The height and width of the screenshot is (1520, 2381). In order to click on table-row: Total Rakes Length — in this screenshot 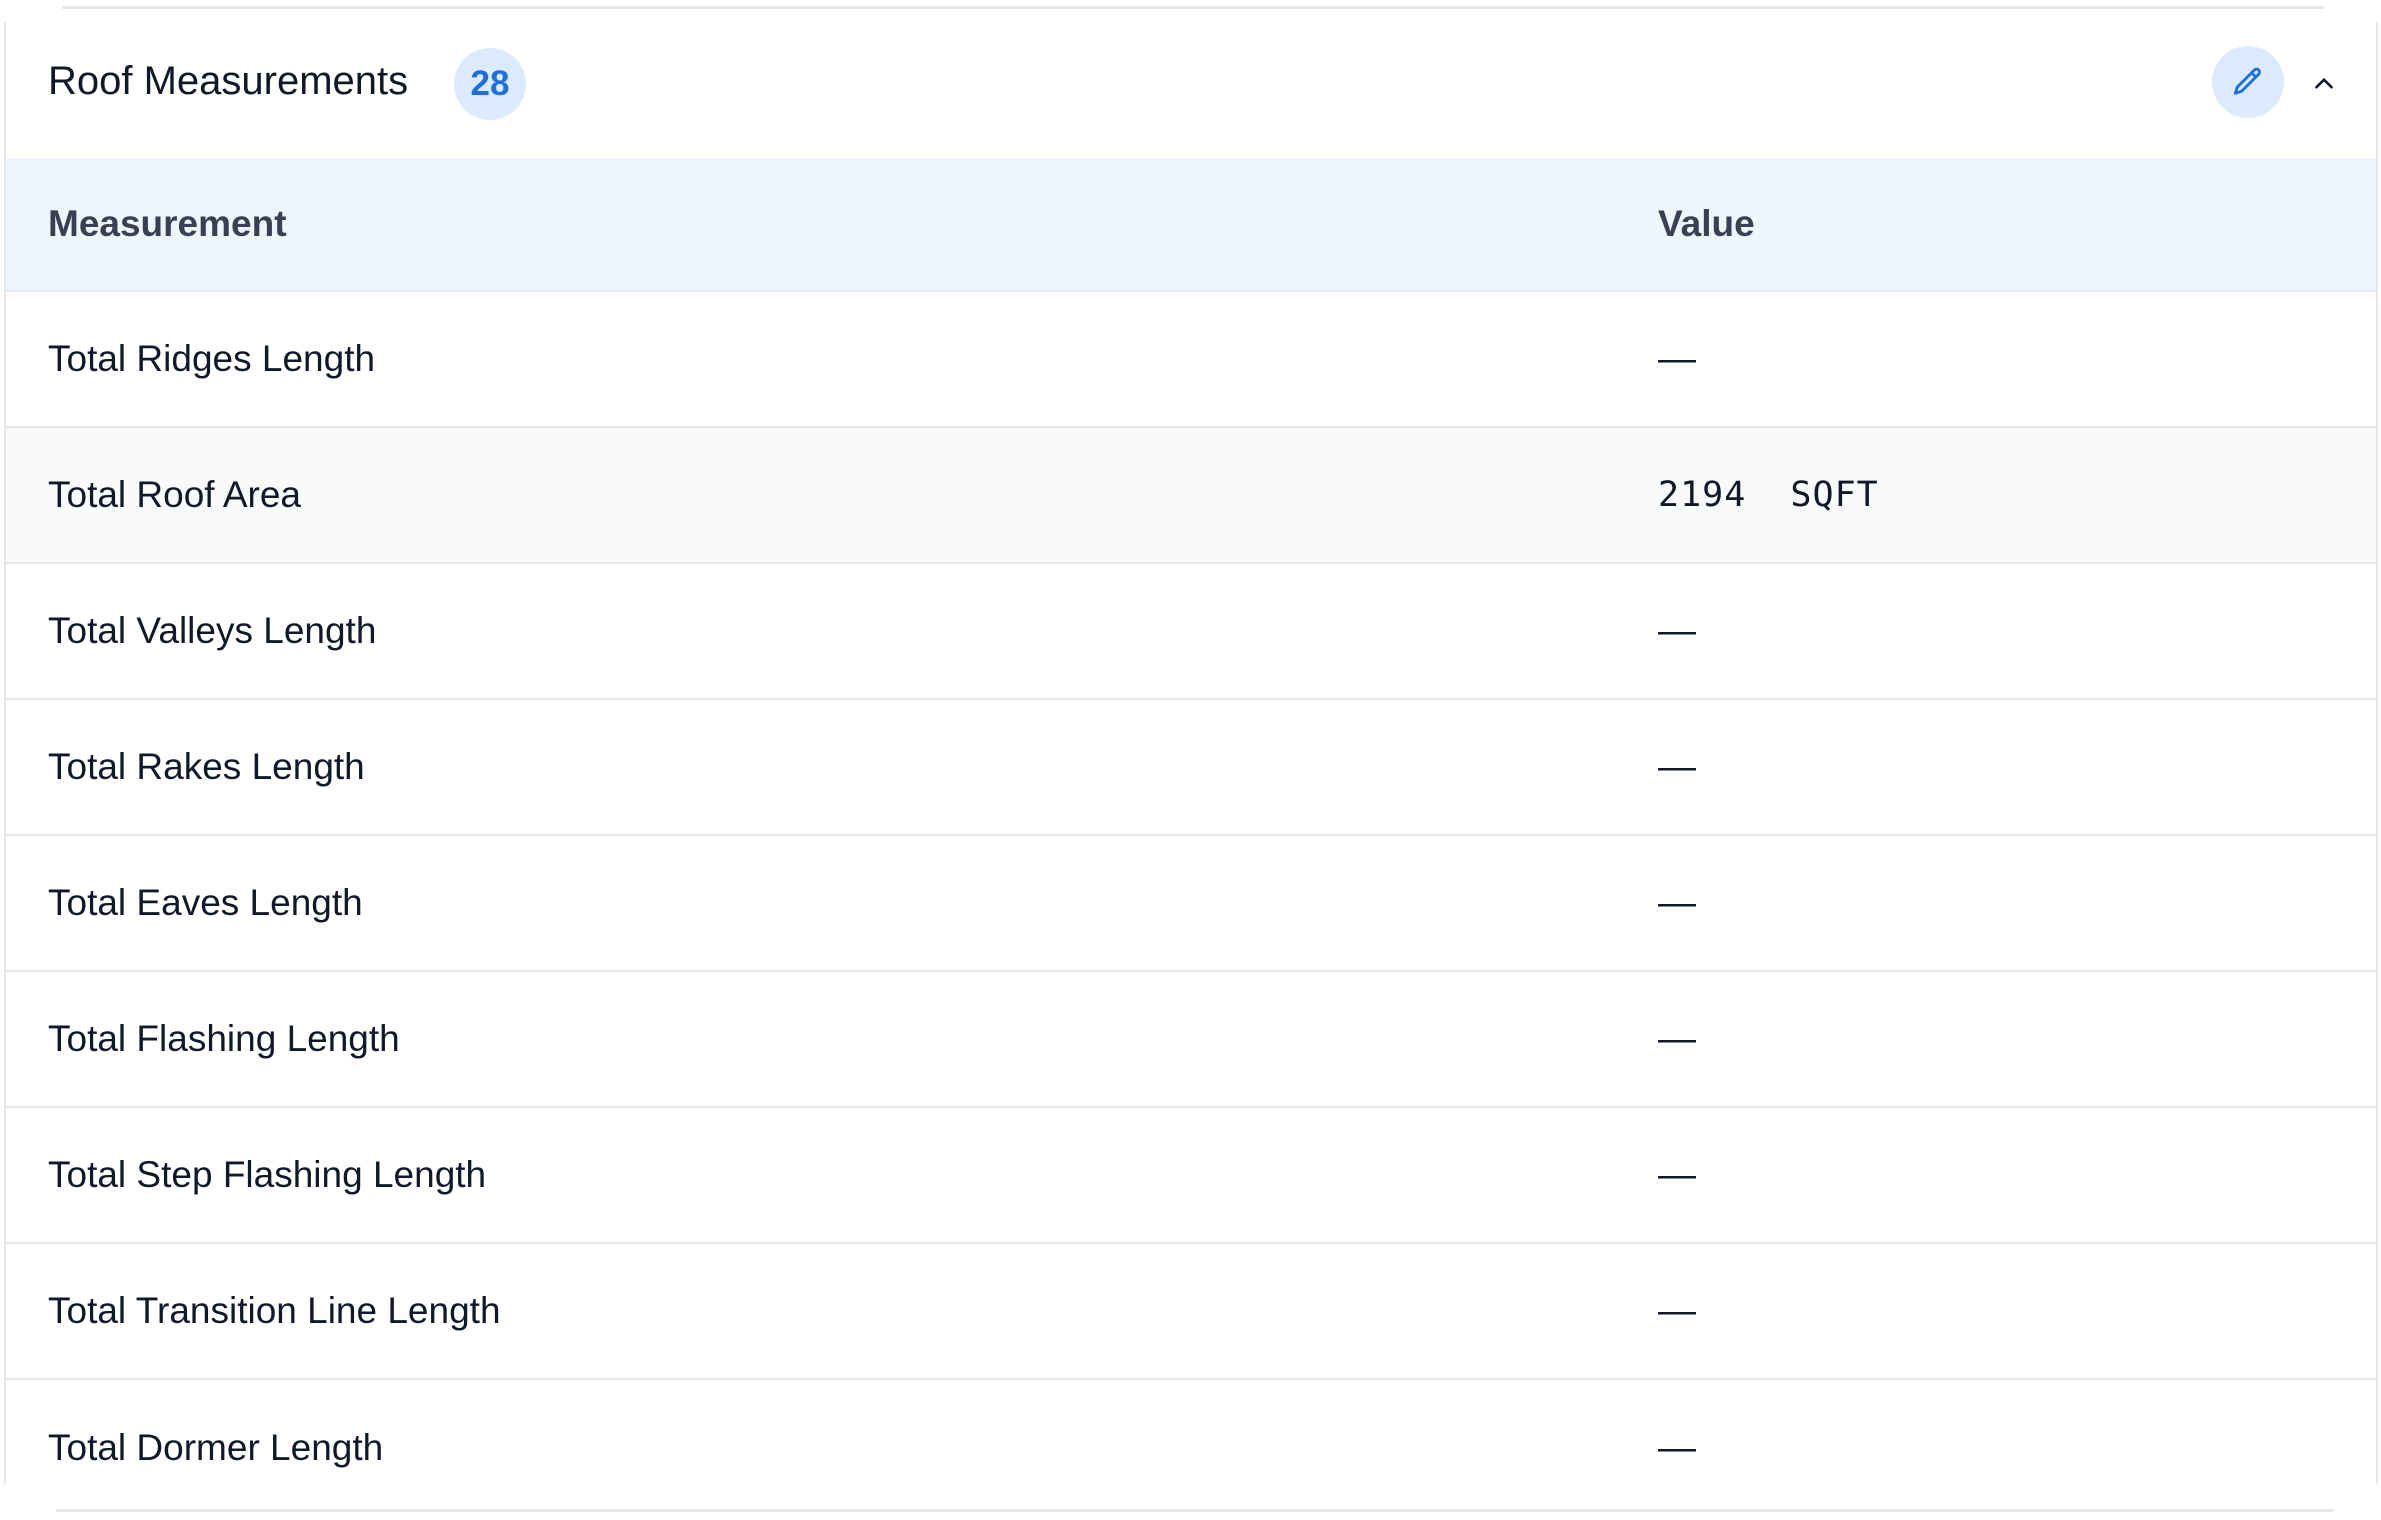, I will do `click(1191, 768)`.